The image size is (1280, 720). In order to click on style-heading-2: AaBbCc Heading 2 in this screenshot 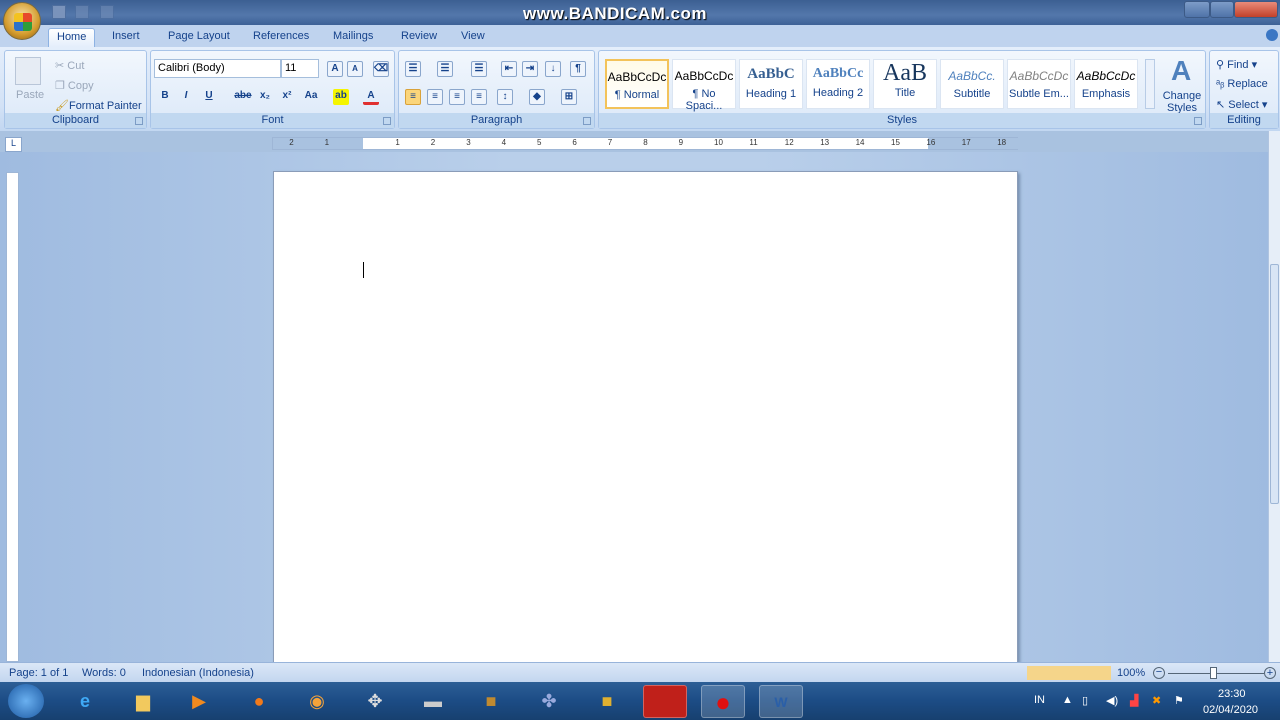, I will do `click(838, 84)`.